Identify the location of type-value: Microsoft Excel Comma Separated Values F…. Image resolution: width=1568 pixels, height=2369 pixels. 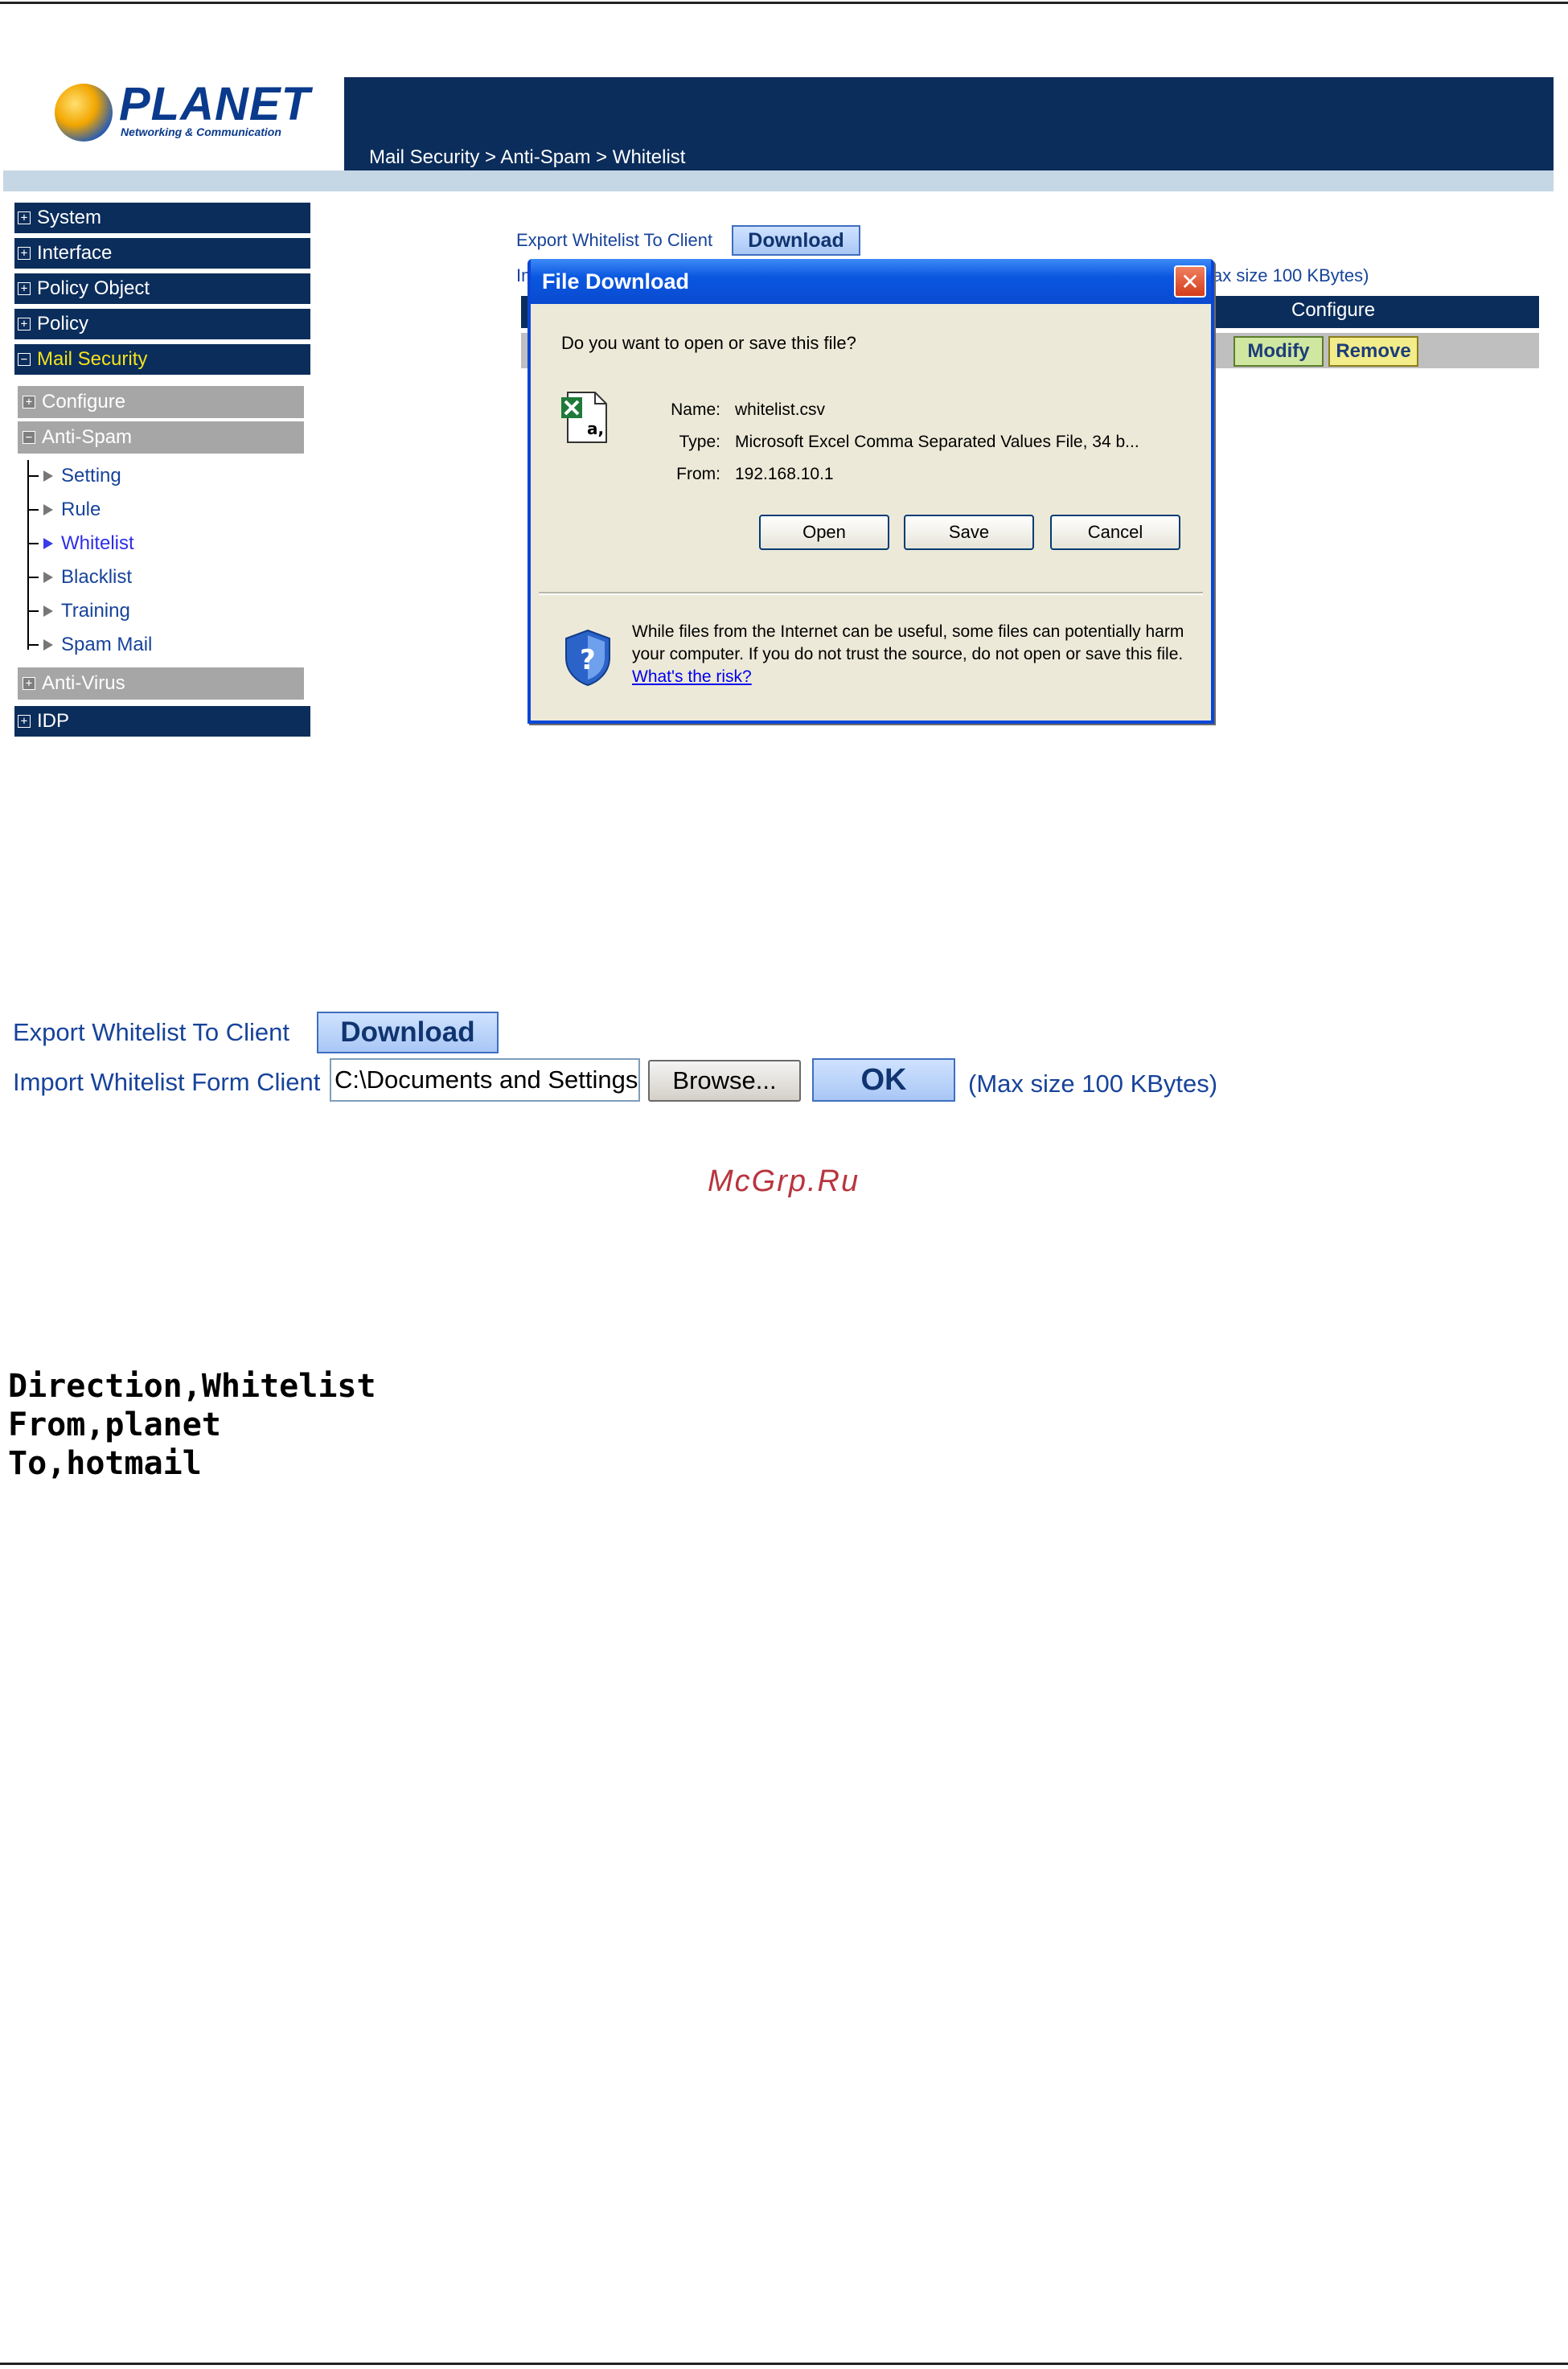
(937, 442).